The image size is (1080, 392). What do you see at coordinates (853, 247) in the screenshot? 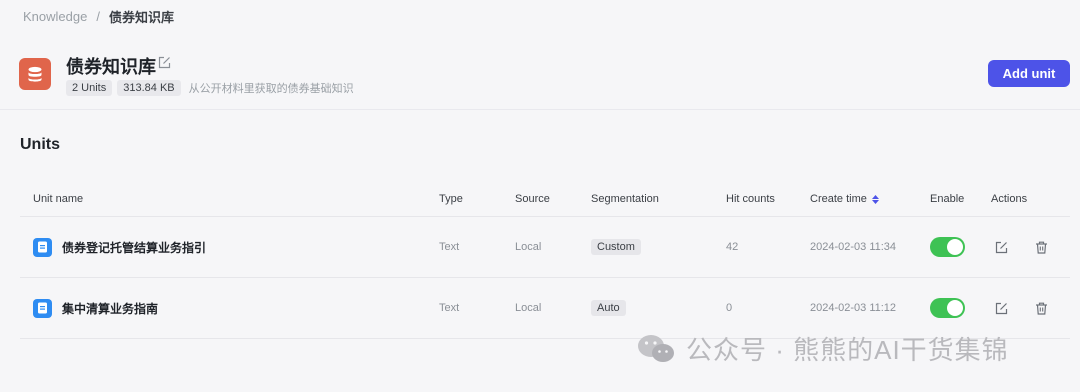
I see `unit-create-time: 2024-02-03 11:34` at bounding box center [853, 247].